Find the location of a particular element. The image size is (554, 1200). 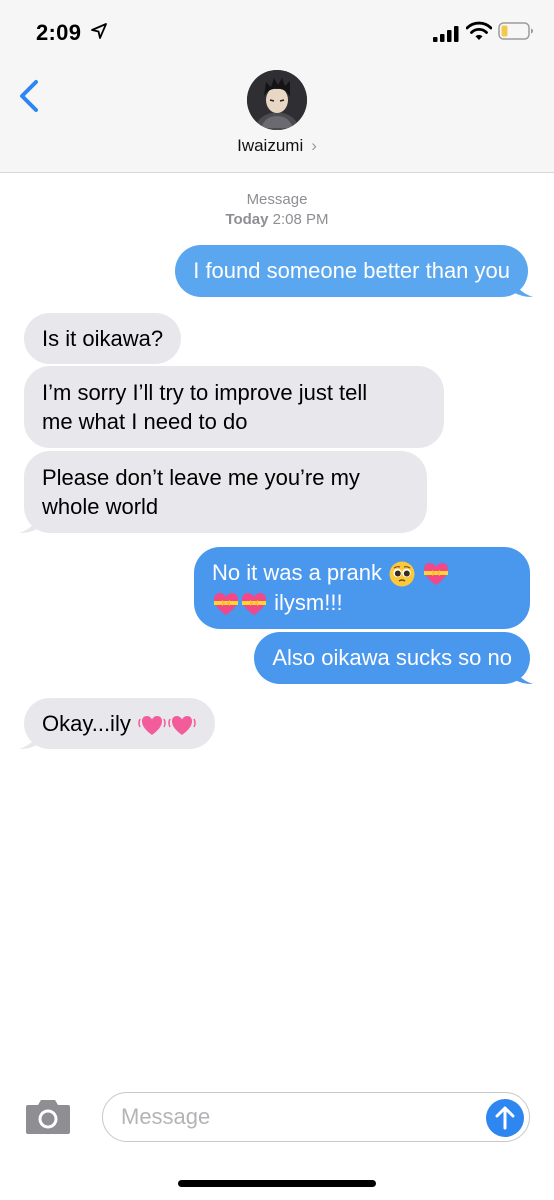

message-text: whole world is located at coordinates (100, 506).